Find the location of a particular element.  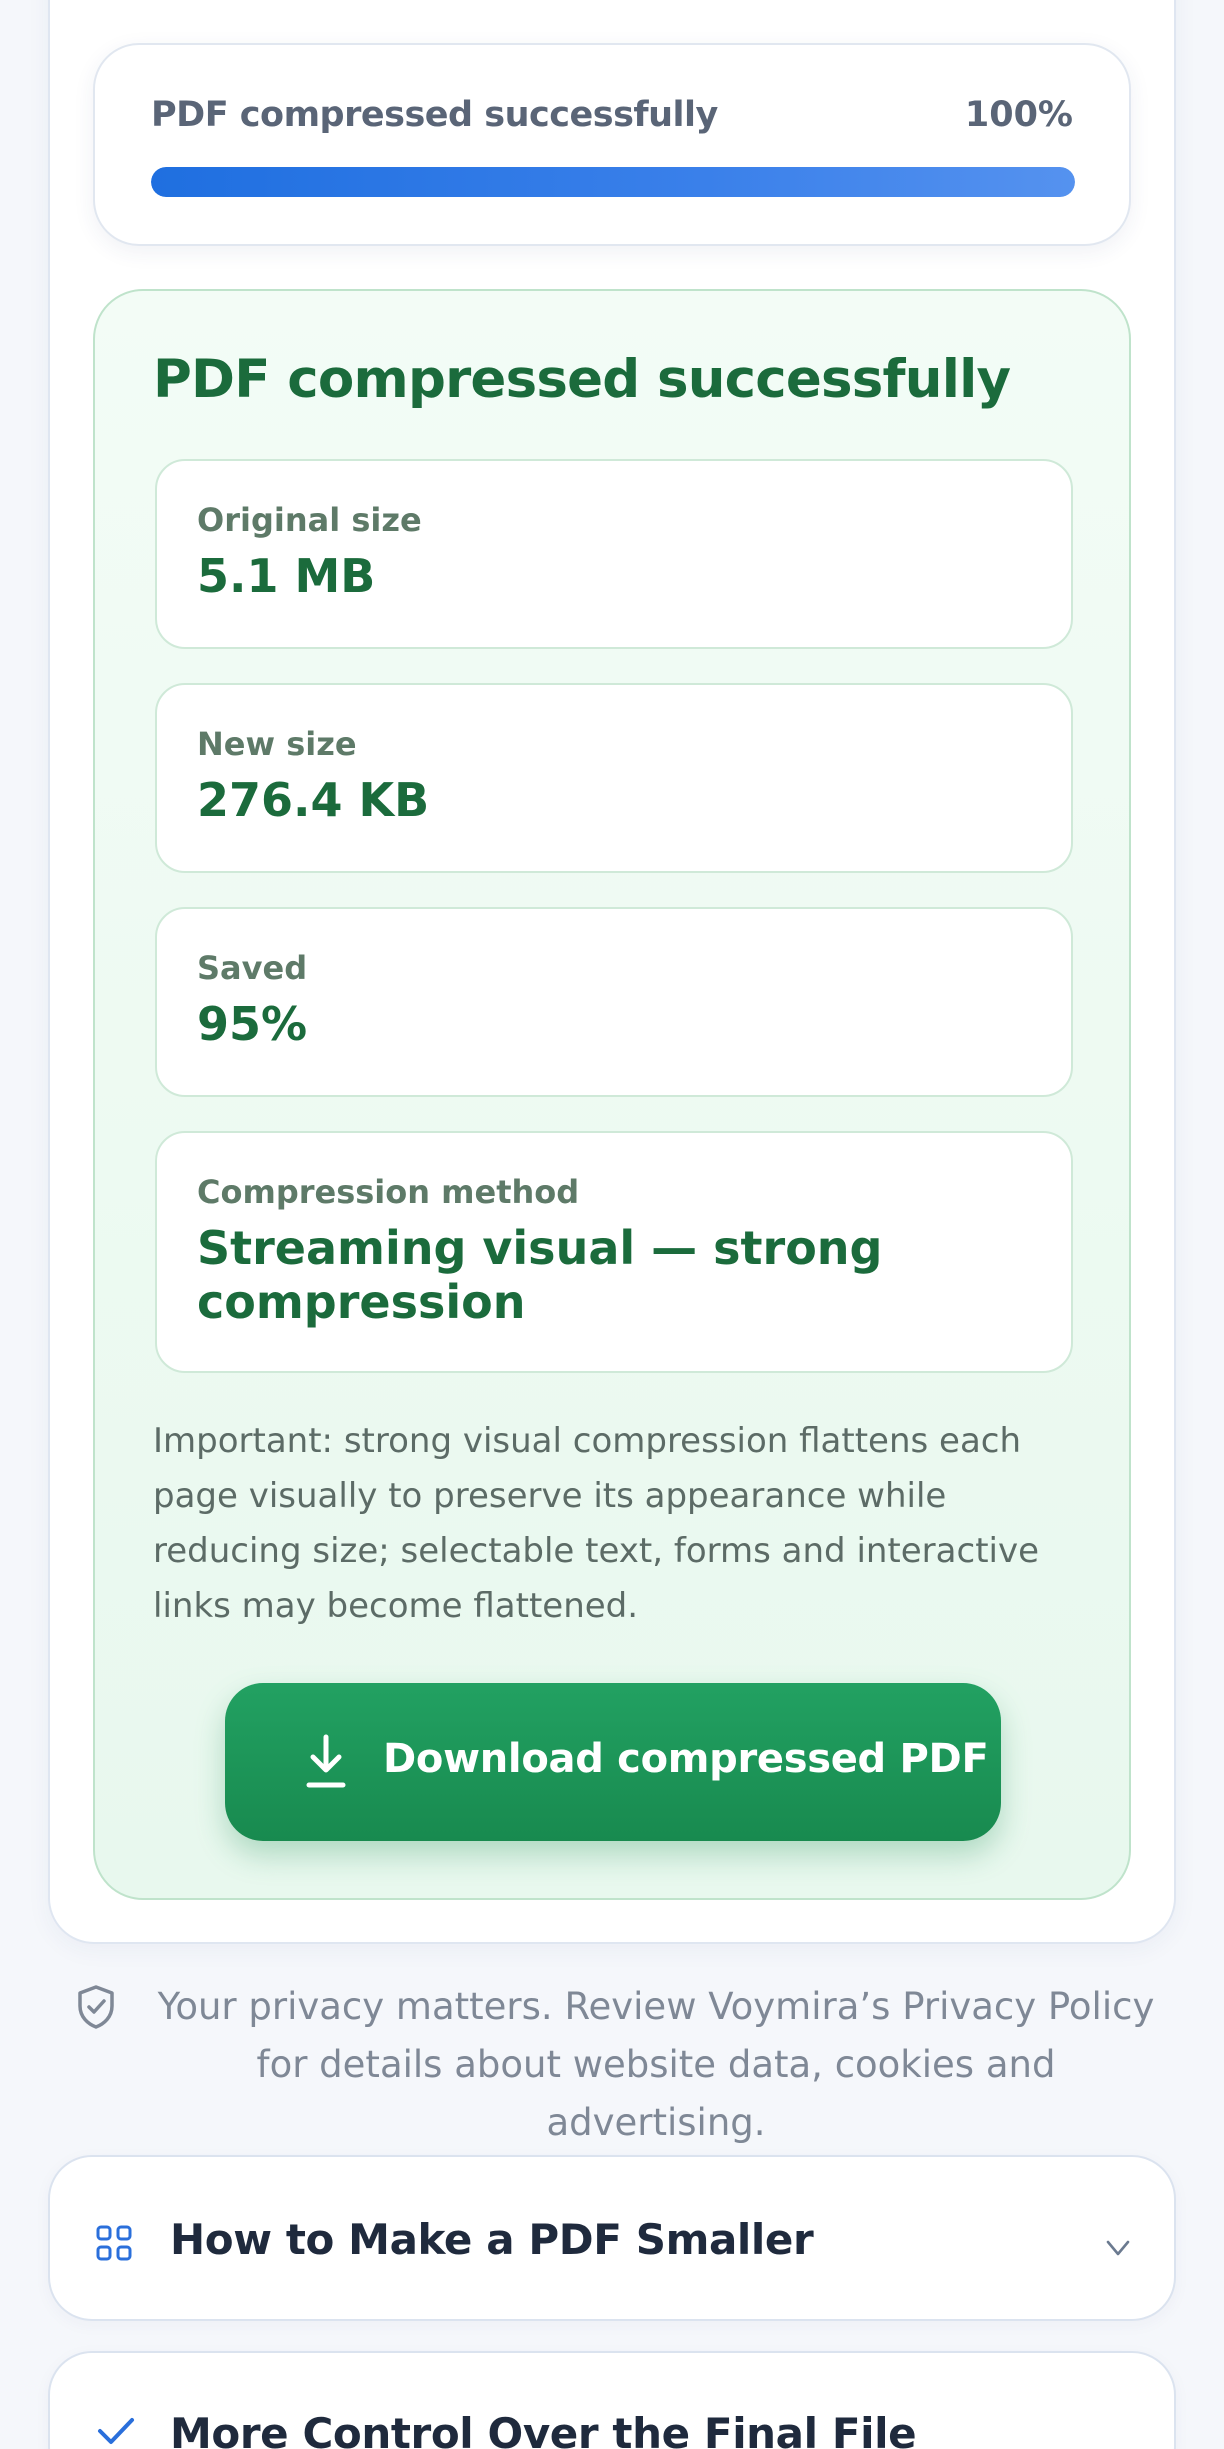

stat-label: New size is located at coordinates (277, 744).